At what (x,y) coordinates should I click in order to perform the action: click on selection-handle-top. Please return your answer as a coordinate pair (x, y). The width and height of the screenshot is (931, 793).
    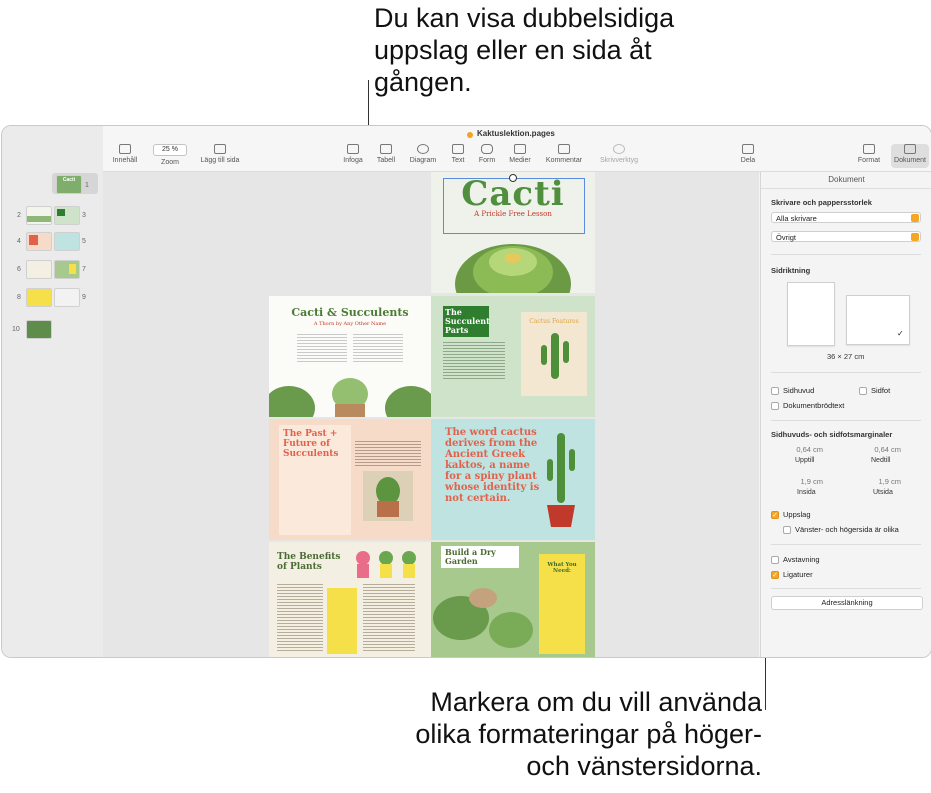
    Looking at the image, I should click on (513, 178).